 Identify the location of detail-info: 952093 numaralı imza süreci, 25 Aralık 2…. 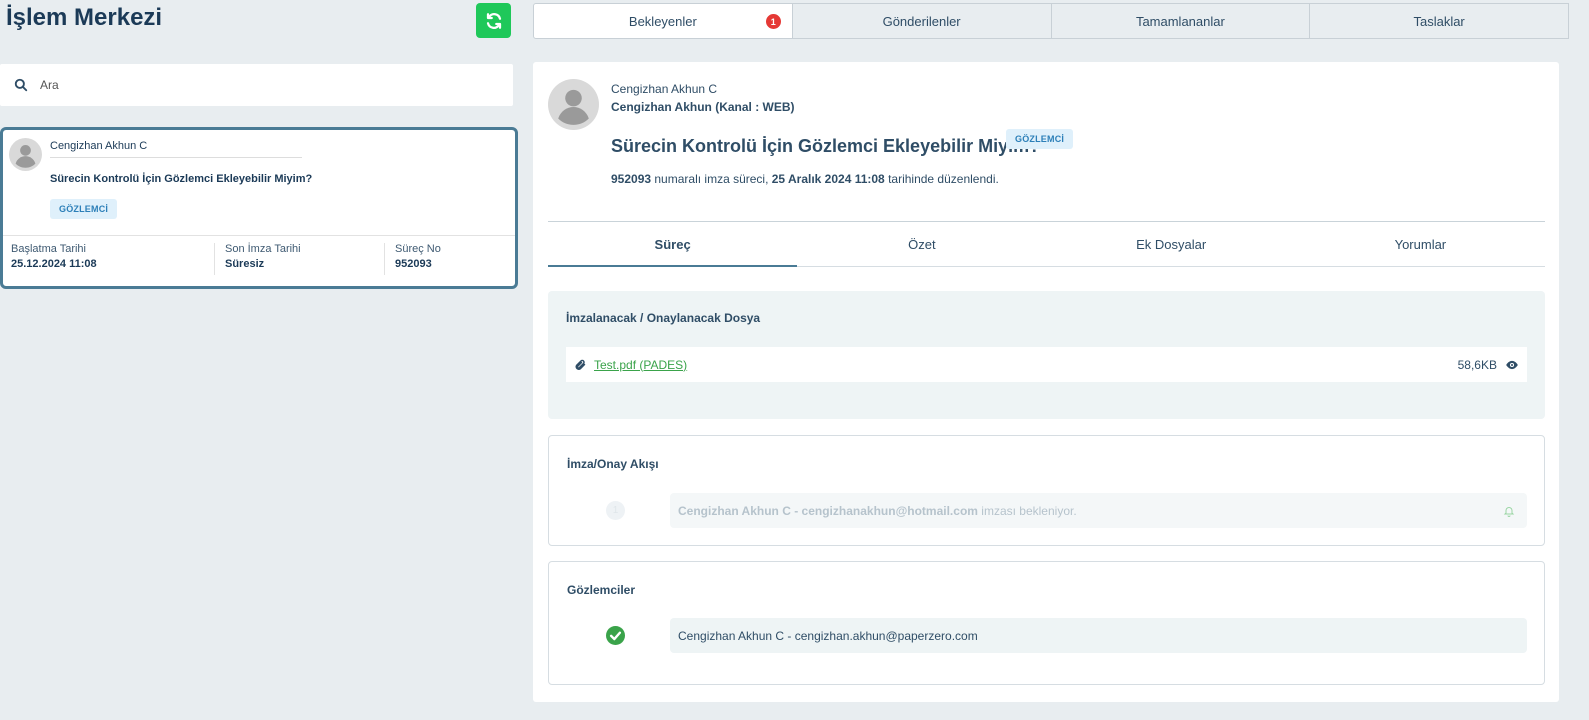
(805, 179).